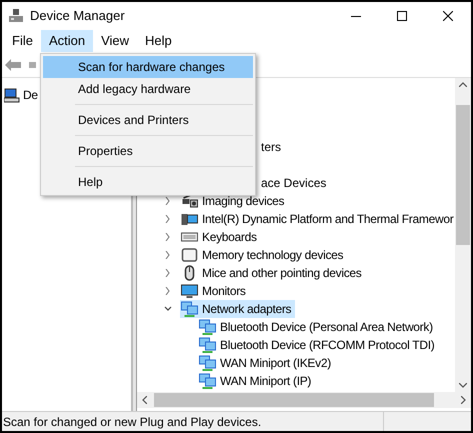 The image size is (473, 433). What do you see at coordinates (448, 16) in the screenshot?
I see `close-icon` at bounding box center [448, 16].